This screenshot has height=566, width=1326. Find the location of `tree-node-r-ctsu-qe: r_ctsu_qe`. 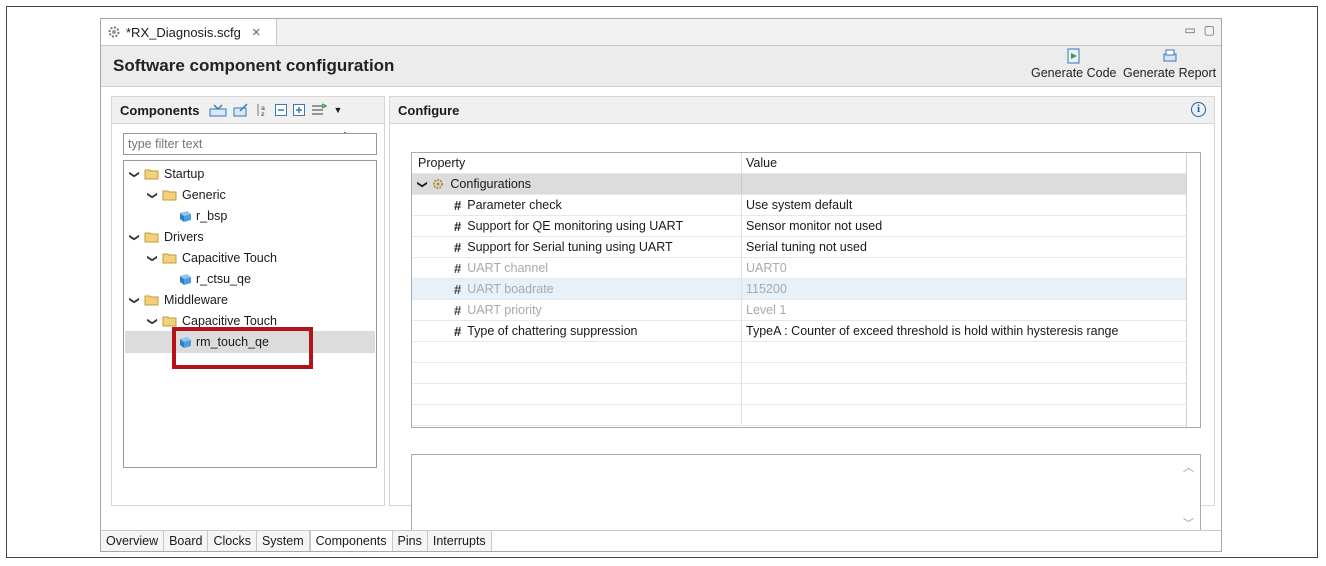

tree-node-r-ctsu-qe: r_ctsu_qe is located at coordinates (214, 279).